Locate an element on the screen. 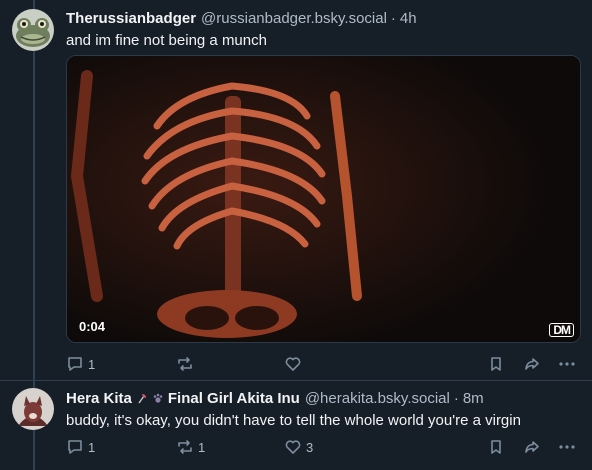 The height and width of the screenshot is (470, 592). frog-avatar-icon is located at coordinates (33, 30).